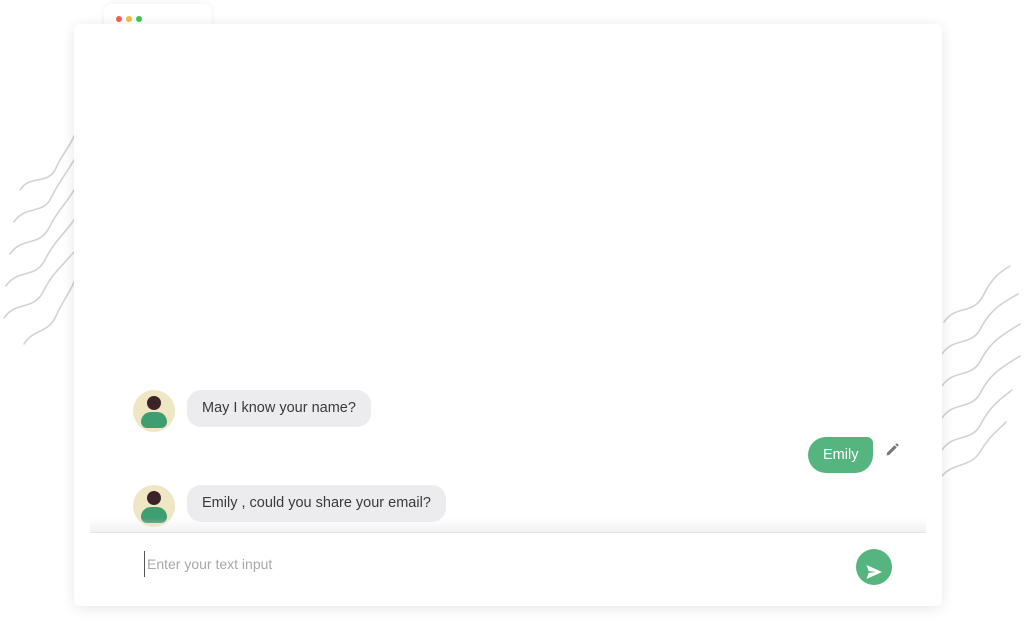 The image size is (1024, 623). I want to click on message-list-fade, so click(508, 525).